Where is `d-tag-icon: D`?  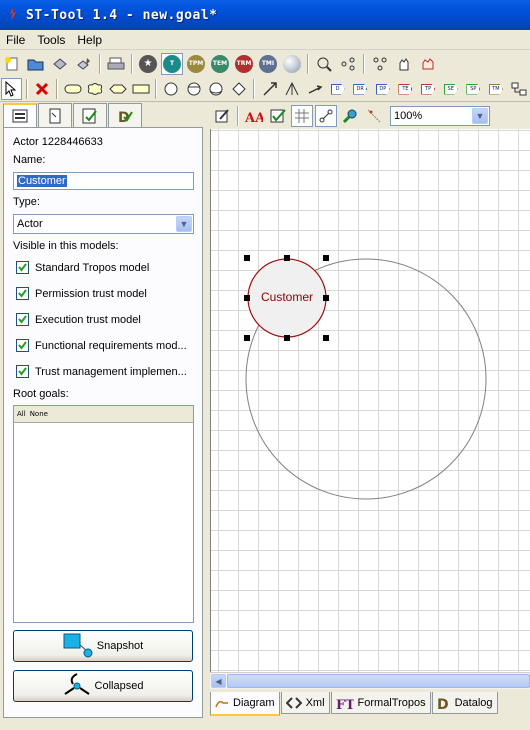
d-tag-icon: D is located at coordinates (337, 89).